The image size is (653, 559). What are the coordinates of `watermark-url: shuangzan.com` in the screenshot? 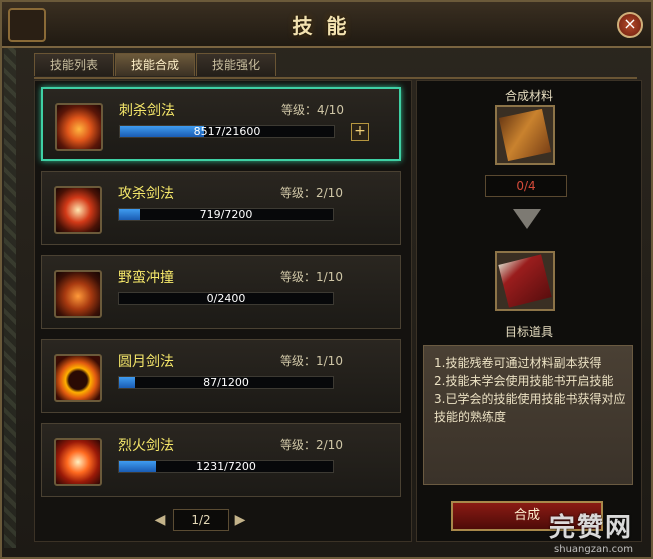 It's located at (593, 549).